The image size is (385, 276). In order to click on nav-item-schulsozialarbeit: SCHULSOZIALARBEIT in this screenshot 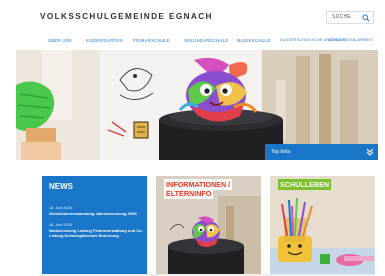, I will do `click(350, 40)`.